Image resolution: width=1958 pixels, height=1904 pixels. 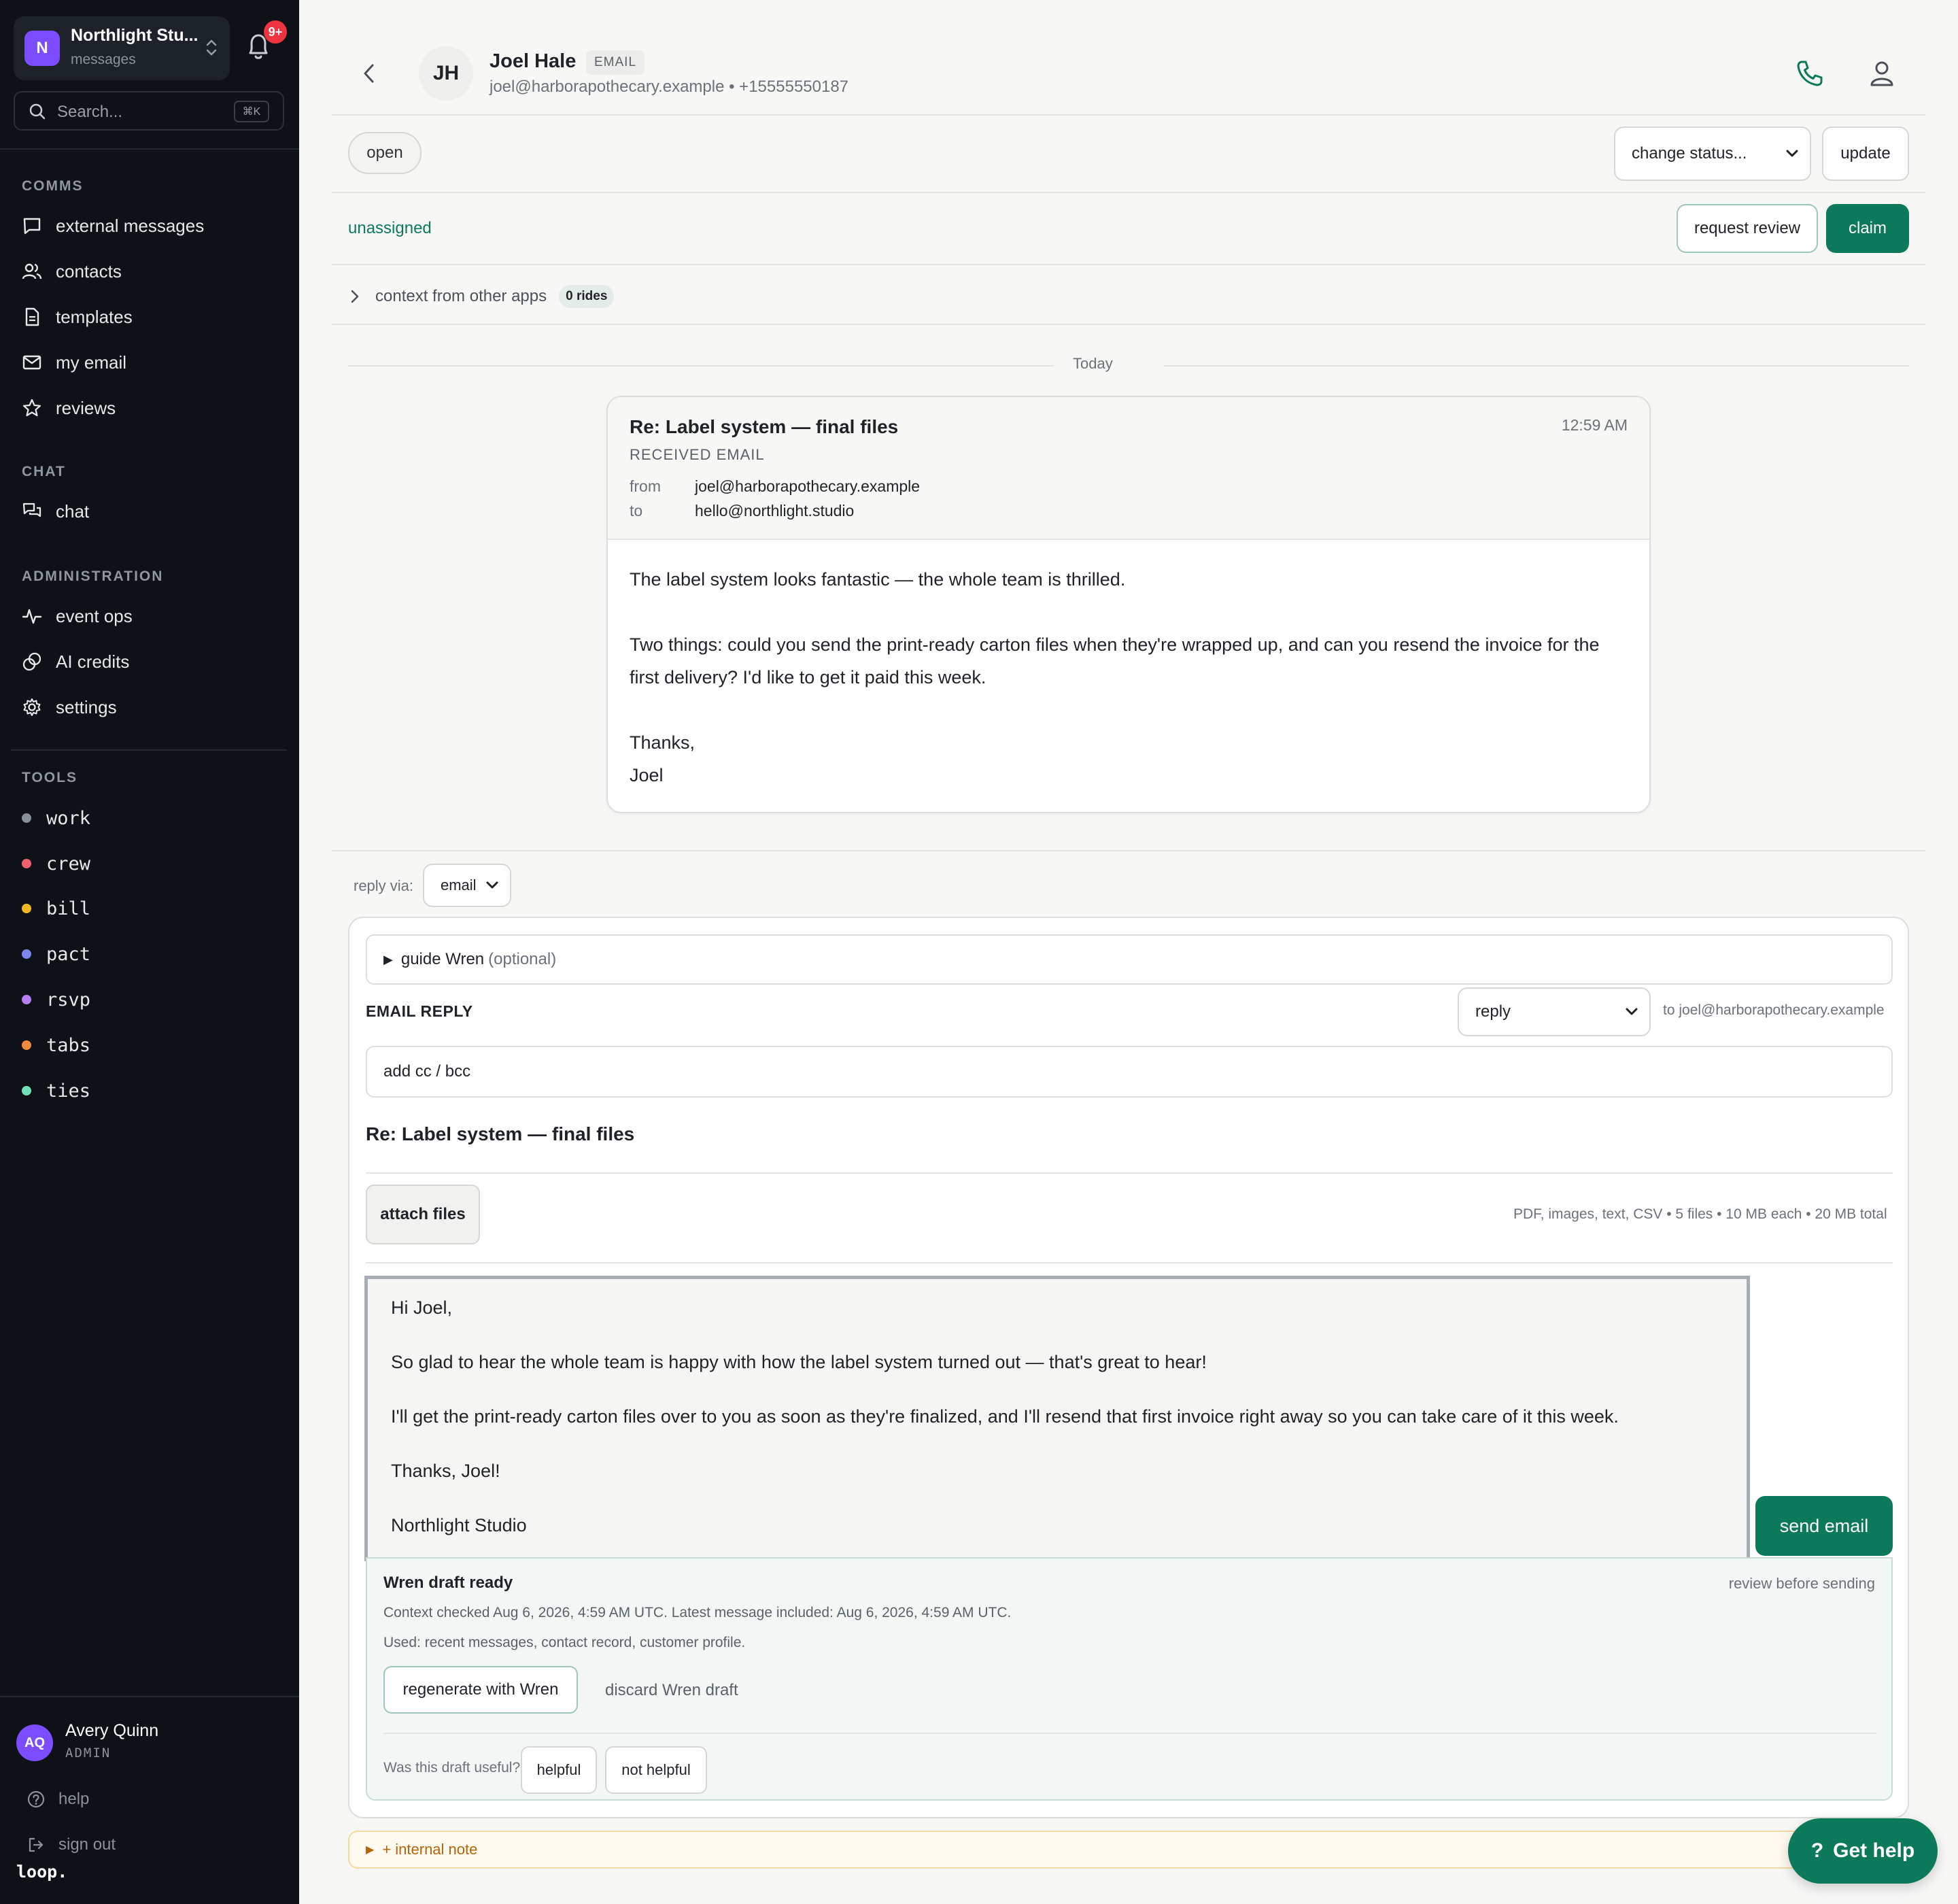 What do you see at coordinates (32, 408) in the screenshot?
I see `star-icon` at bounding box center [32, 408].